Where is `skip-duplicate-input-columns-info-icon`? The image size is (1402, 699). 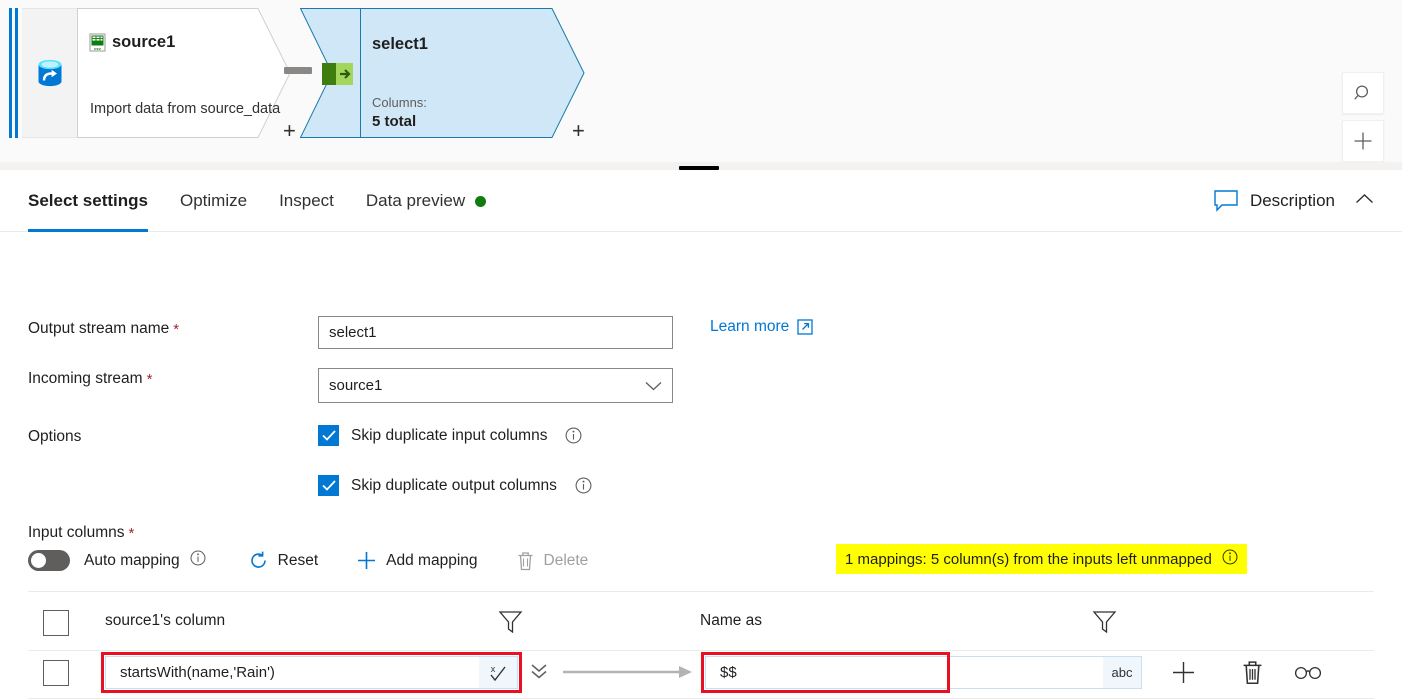 skip-duplicate-input-columns-info-icon is located at coordinates (573, 435).